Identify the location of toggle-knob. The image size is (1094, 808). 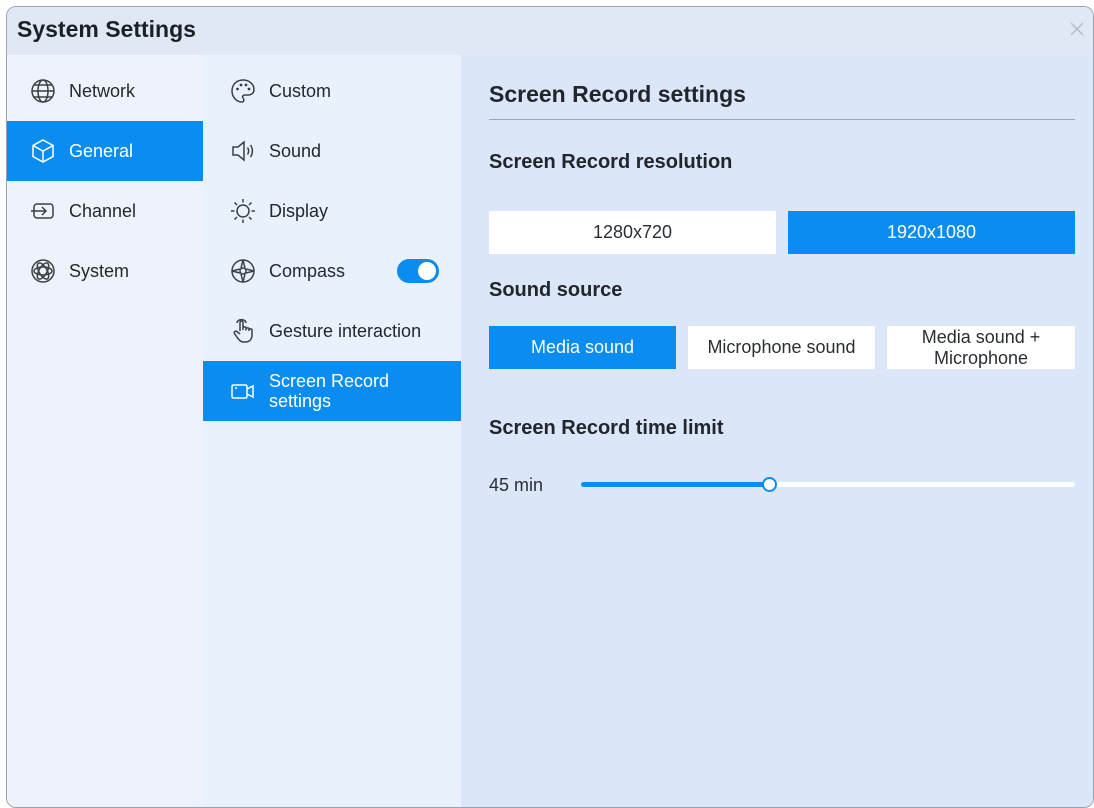
(427, 271).